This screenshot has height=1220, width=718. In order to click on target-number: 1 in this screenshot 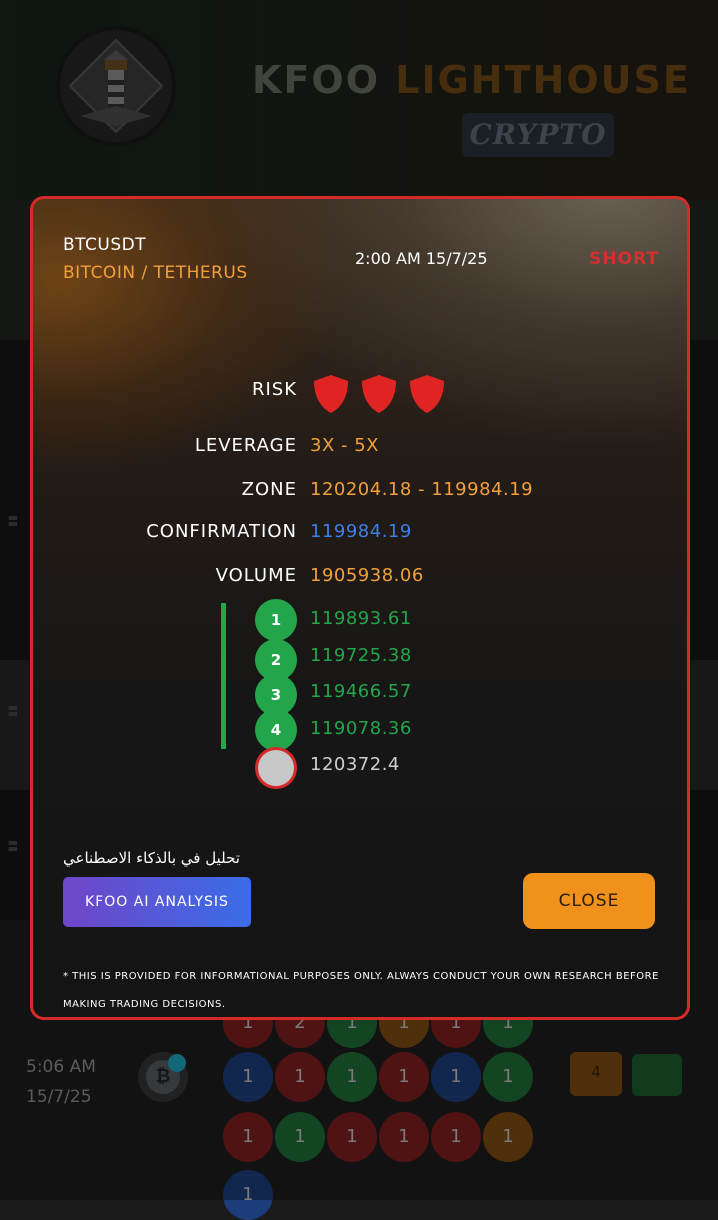, I will do `click(276, 620)`.